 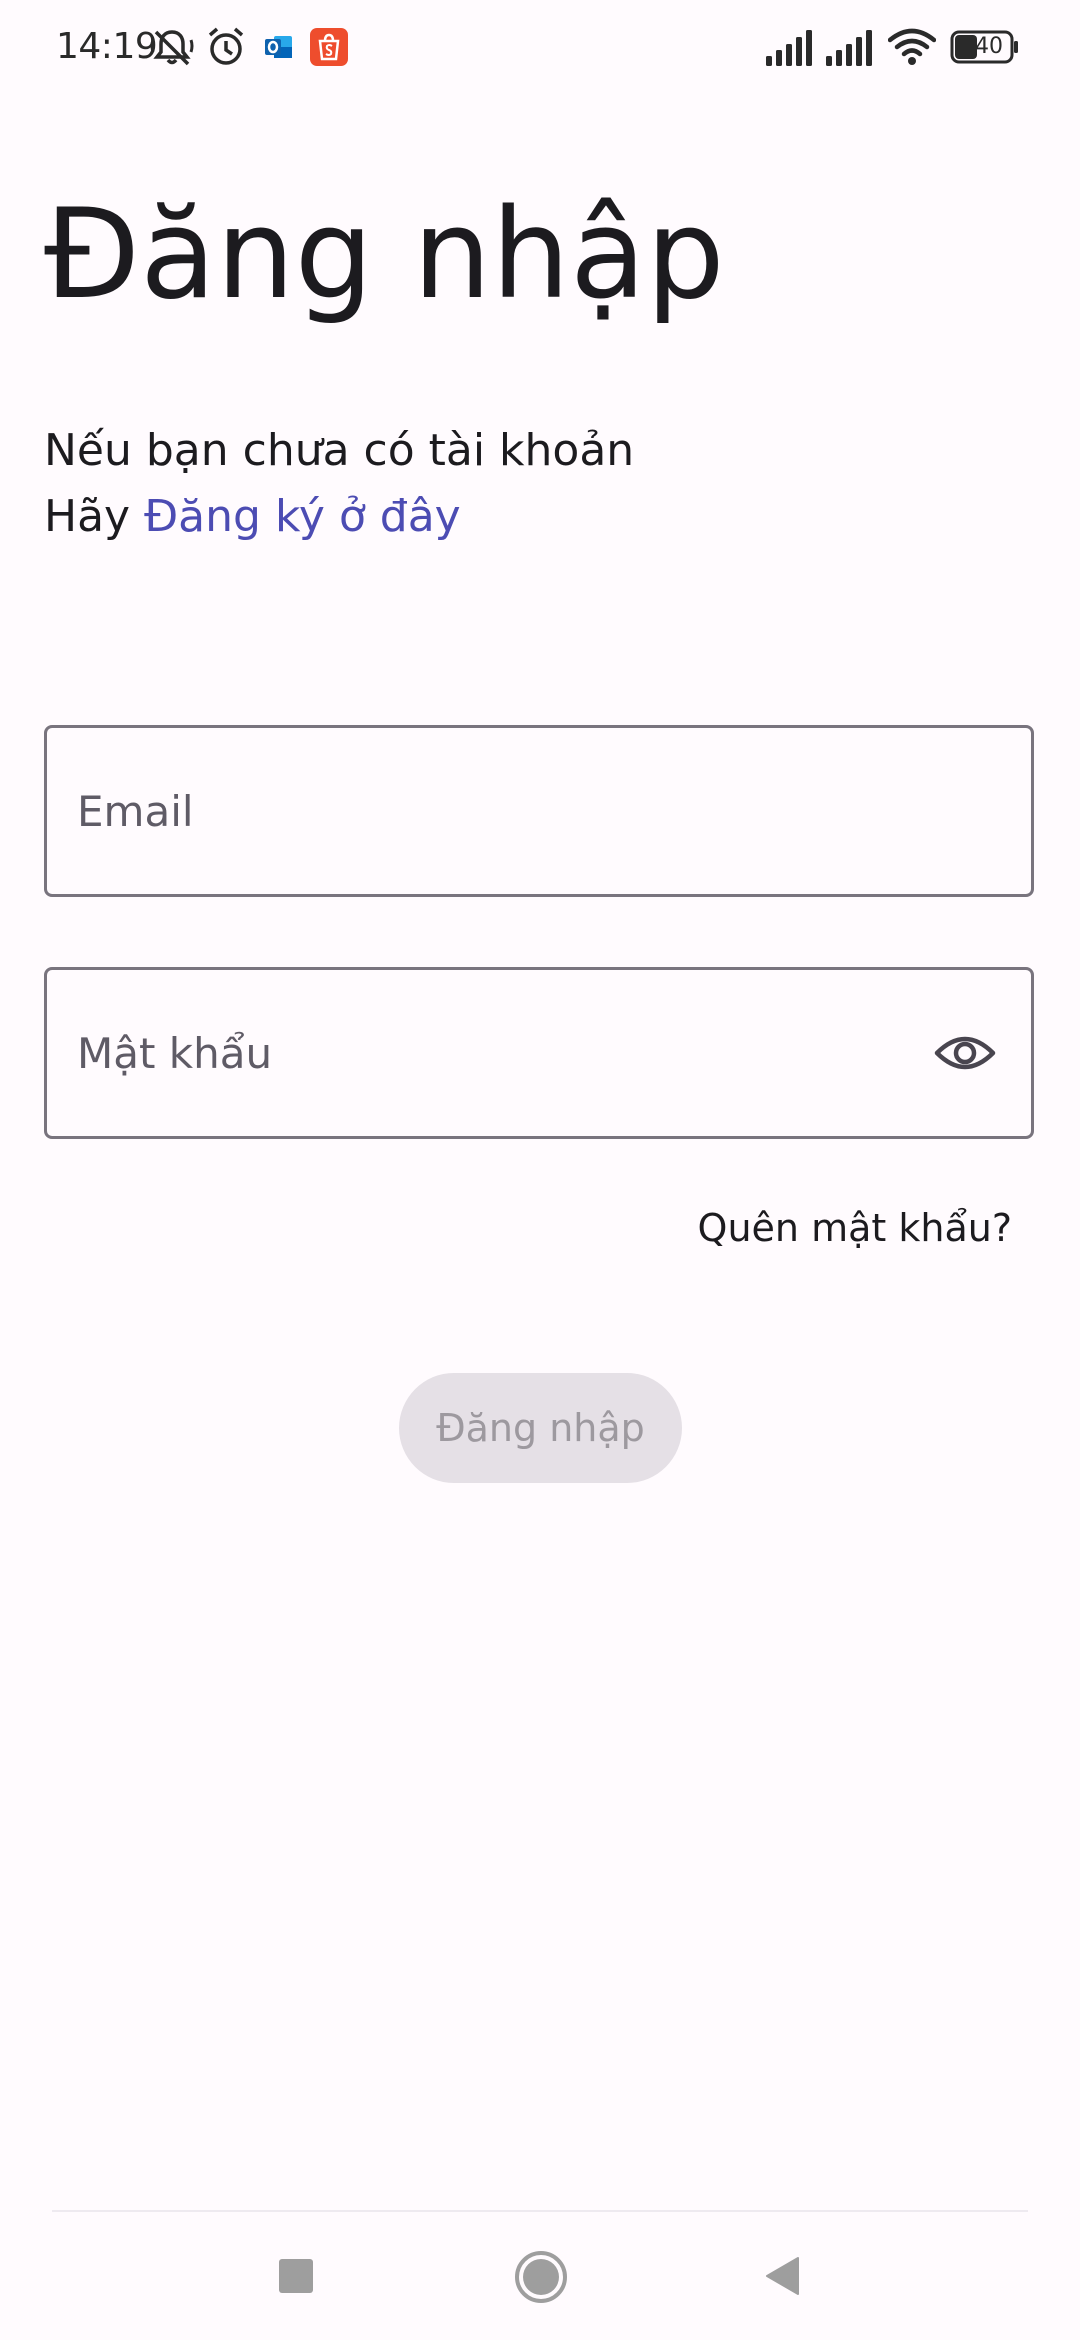 I want to click on battery-icon: 40, so click(x=985, y=47).